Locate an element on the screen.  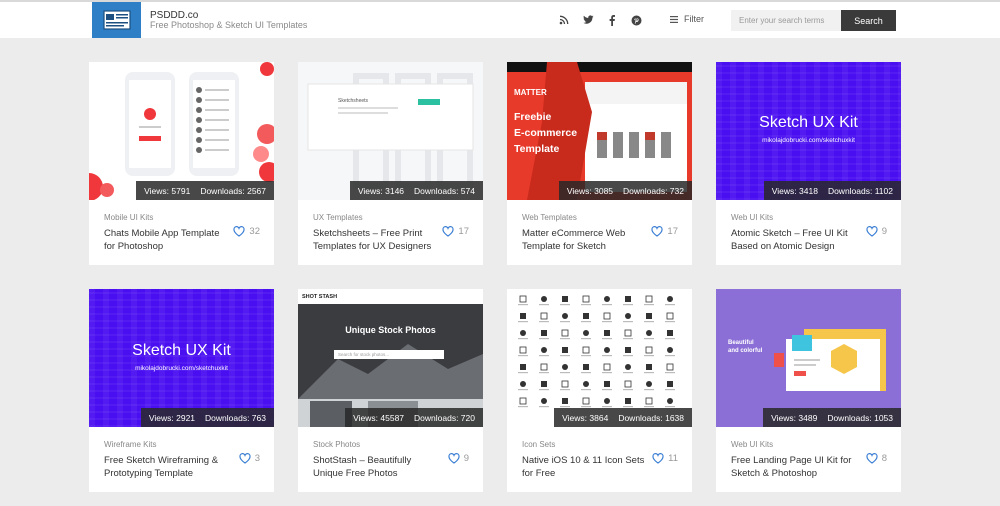
like-button: 8 is located at coordinates (876, 458).